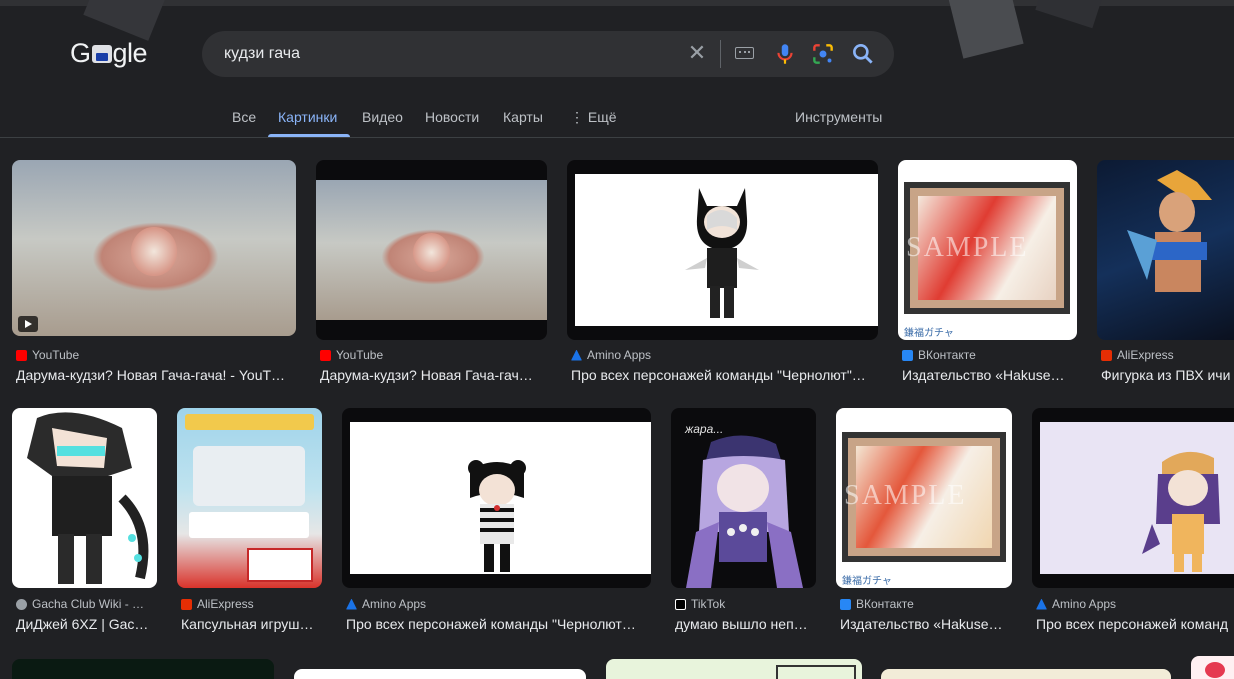 The image size is (1234, 679). Describe the element at coordinates (680, 604) in the screenshot. I see `tiktok-icon` at that location.